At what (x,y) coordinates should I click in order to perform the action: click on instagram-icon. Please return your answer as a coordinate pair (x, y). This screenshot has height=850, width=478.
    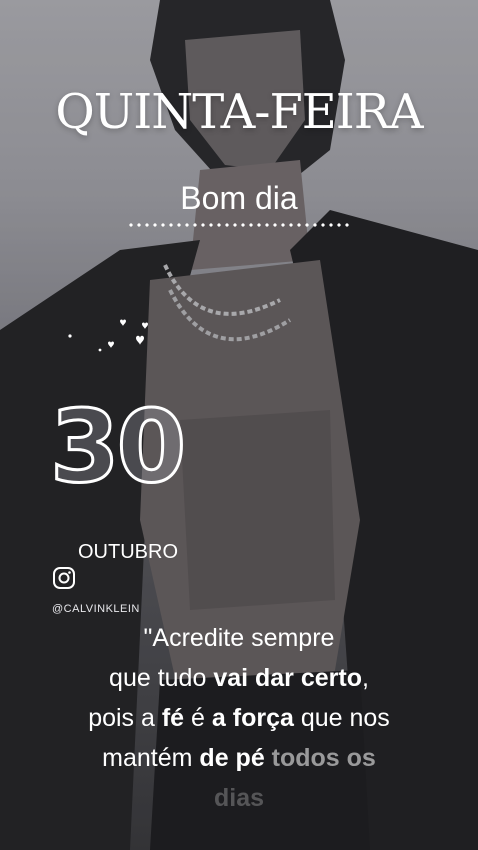
    Looking at the image, I should click on (64, 578).